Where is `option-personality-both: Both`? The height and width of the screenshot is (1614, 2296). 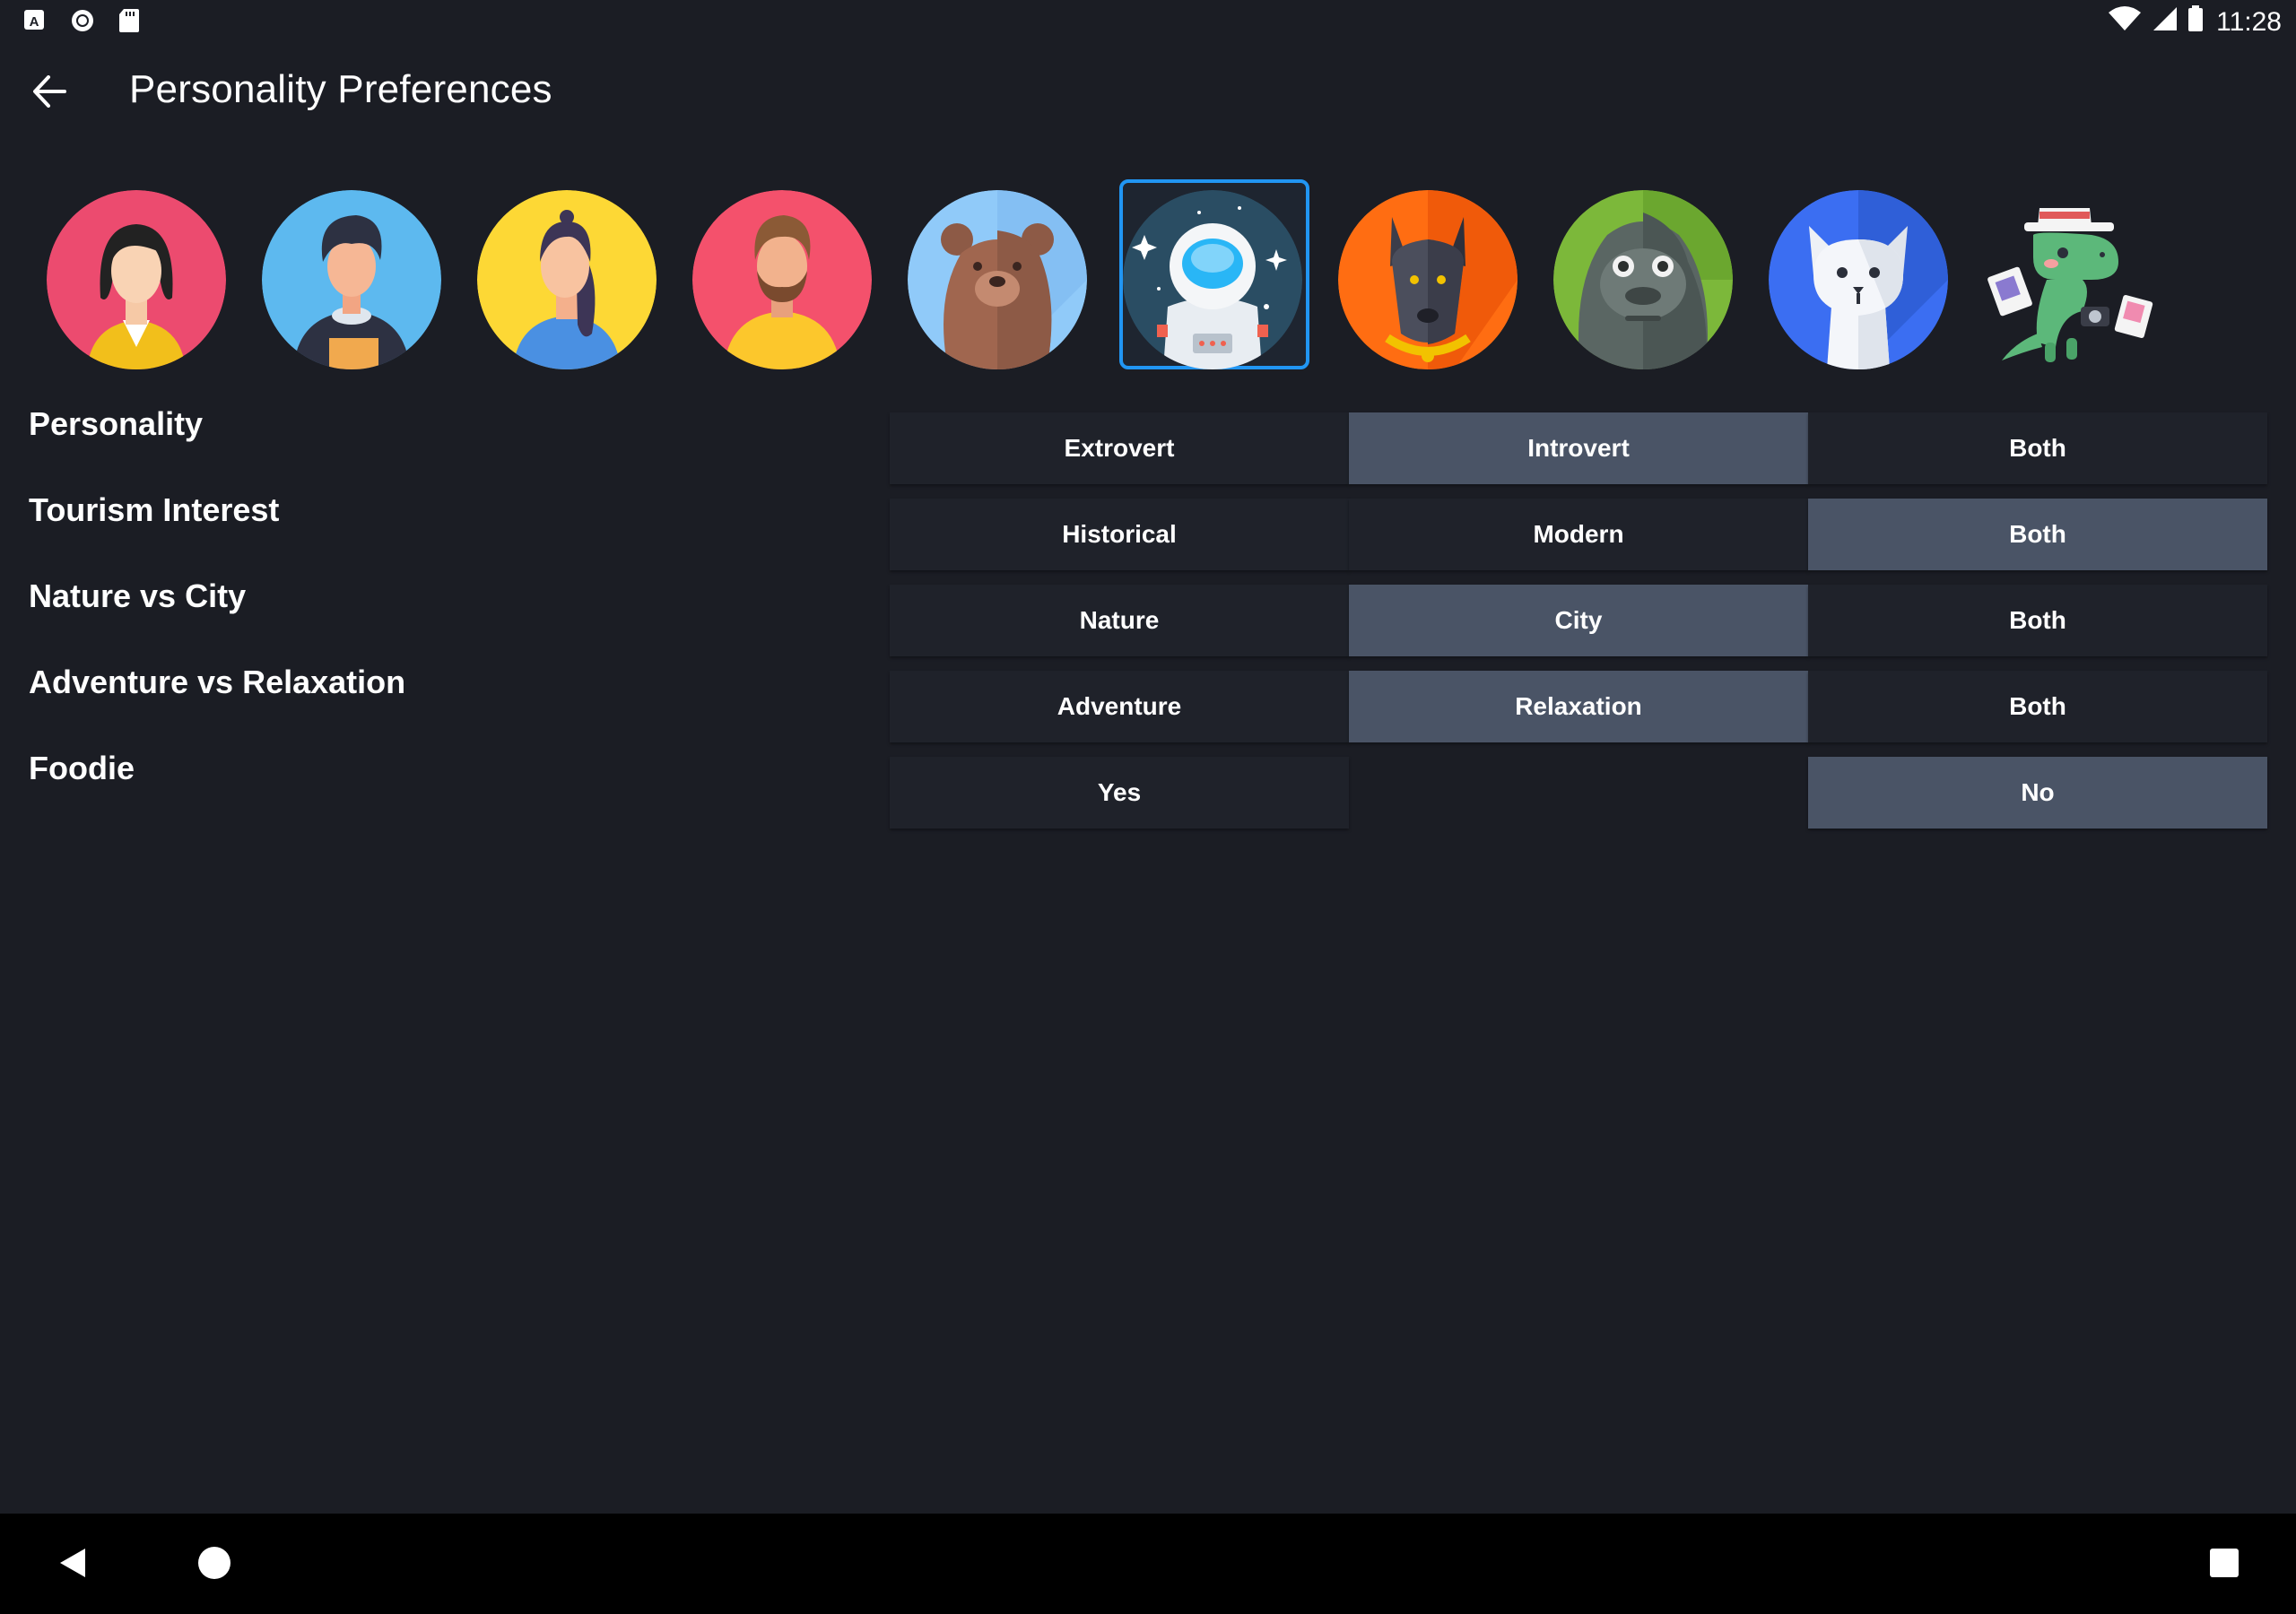
option-personality-both: Both is located at coordinates (2037, 448).